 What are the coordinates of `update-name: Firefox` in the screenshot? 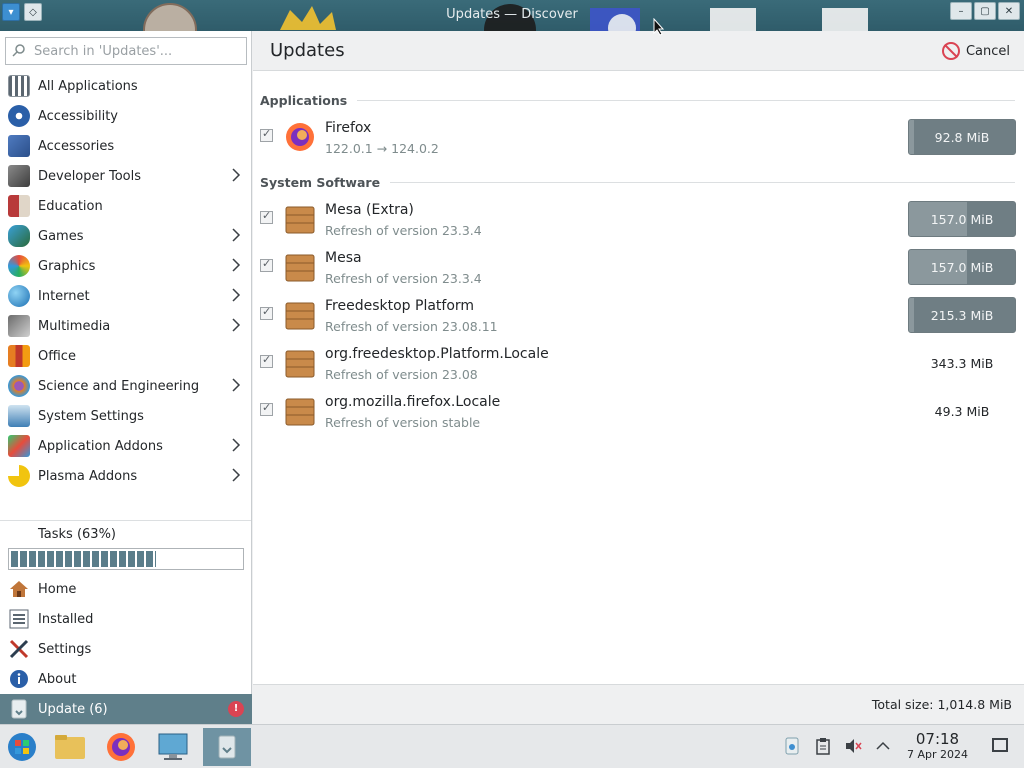 It's located at (348, 128).